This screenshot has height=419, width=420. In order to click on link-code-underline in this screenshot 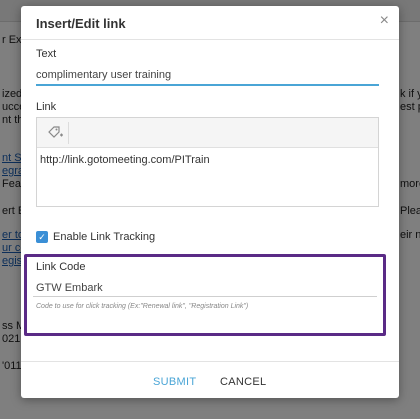, I will do `click(205, 296)`.